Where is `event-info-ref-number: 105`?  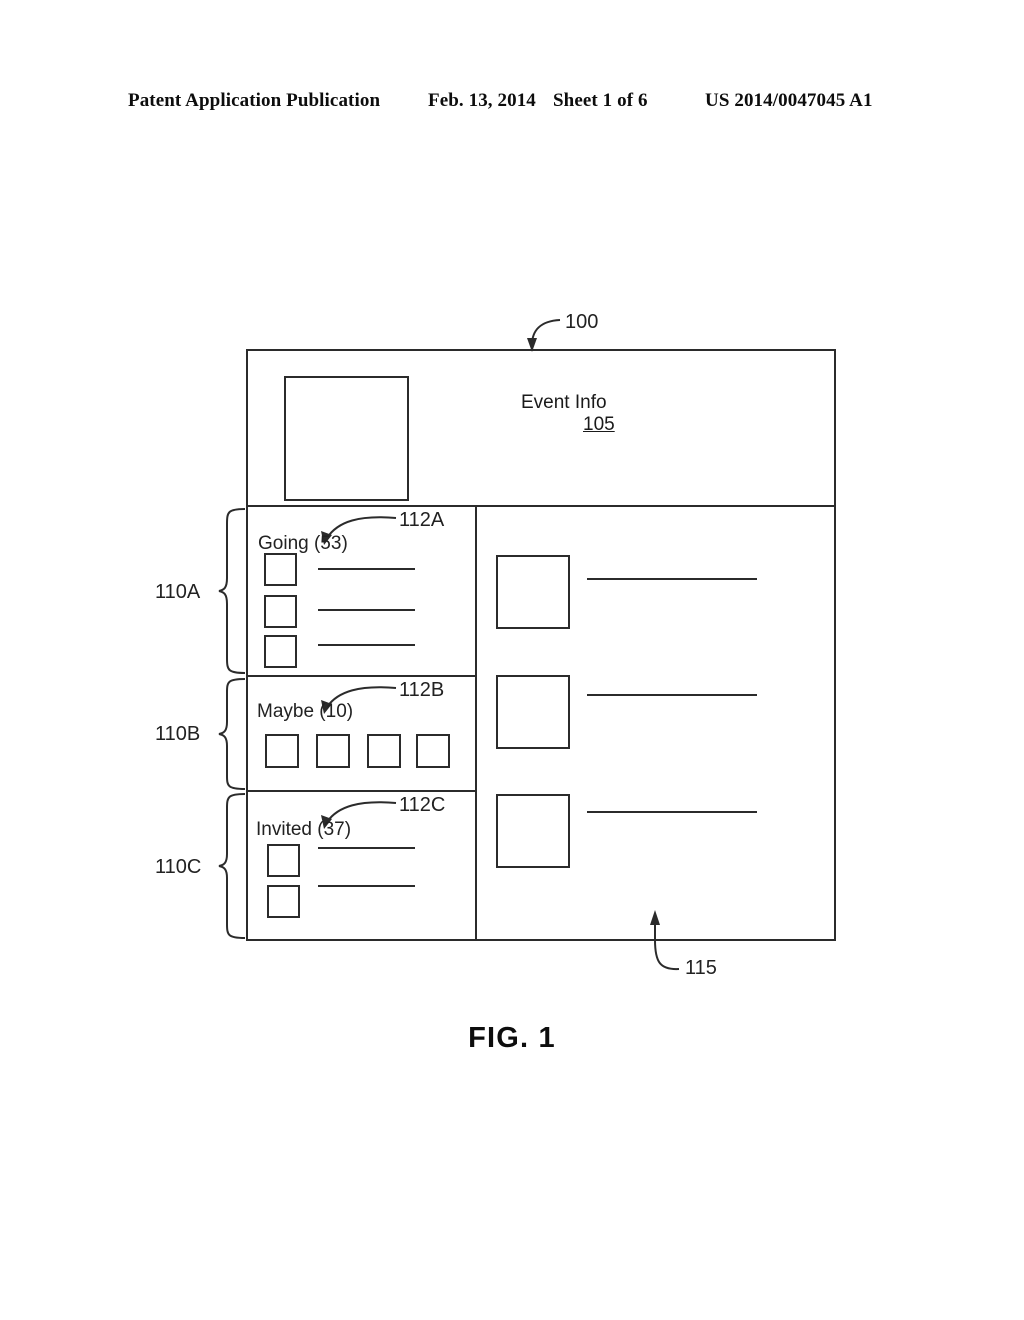 event-info-ref-number: 105 is located at coordinates (599, 424).